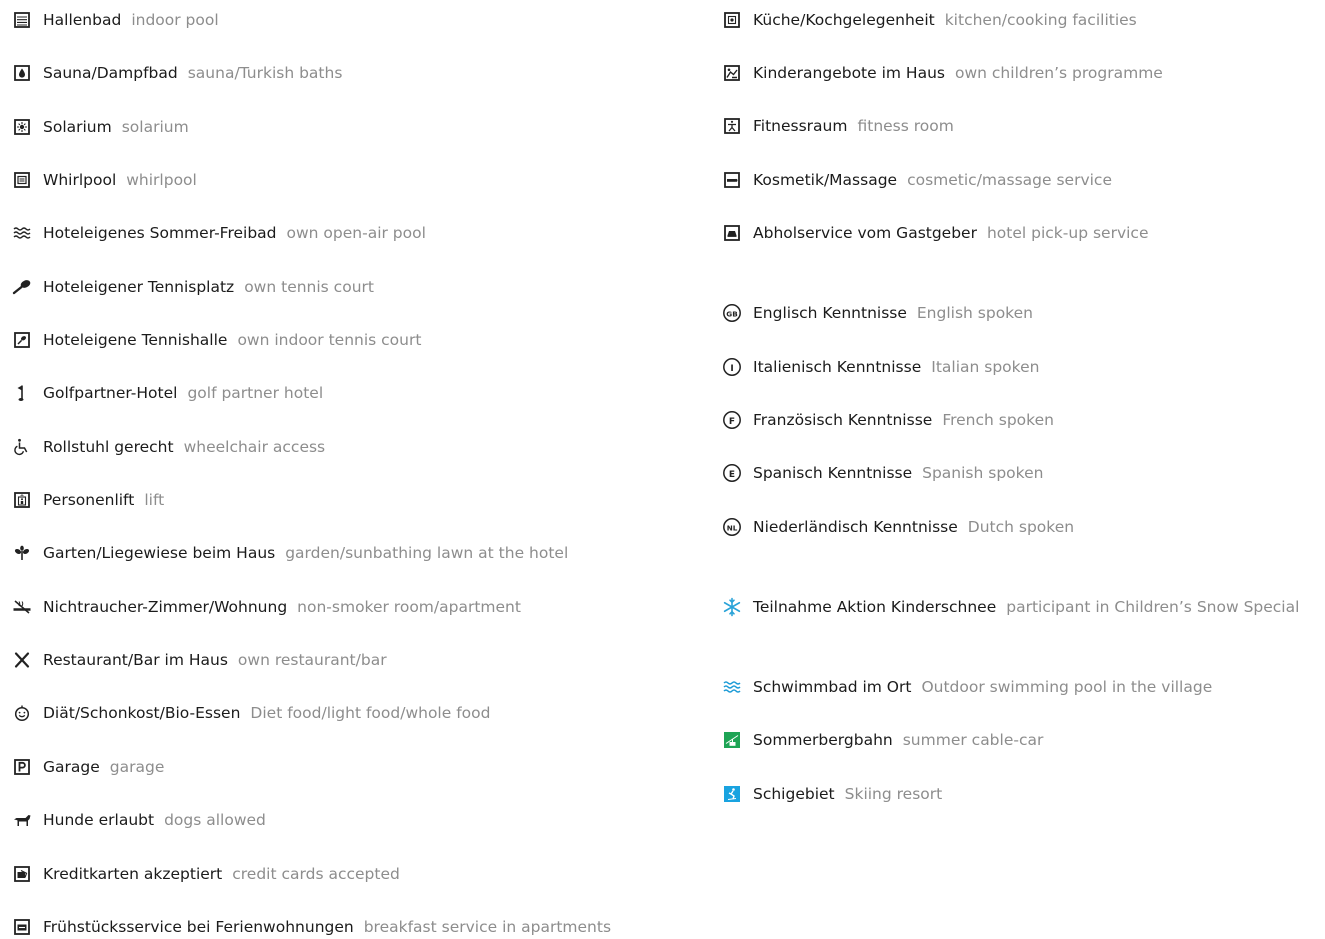 This screenshot has height=939, width=1325. I want to click on lift-icon, so click(22, 500).